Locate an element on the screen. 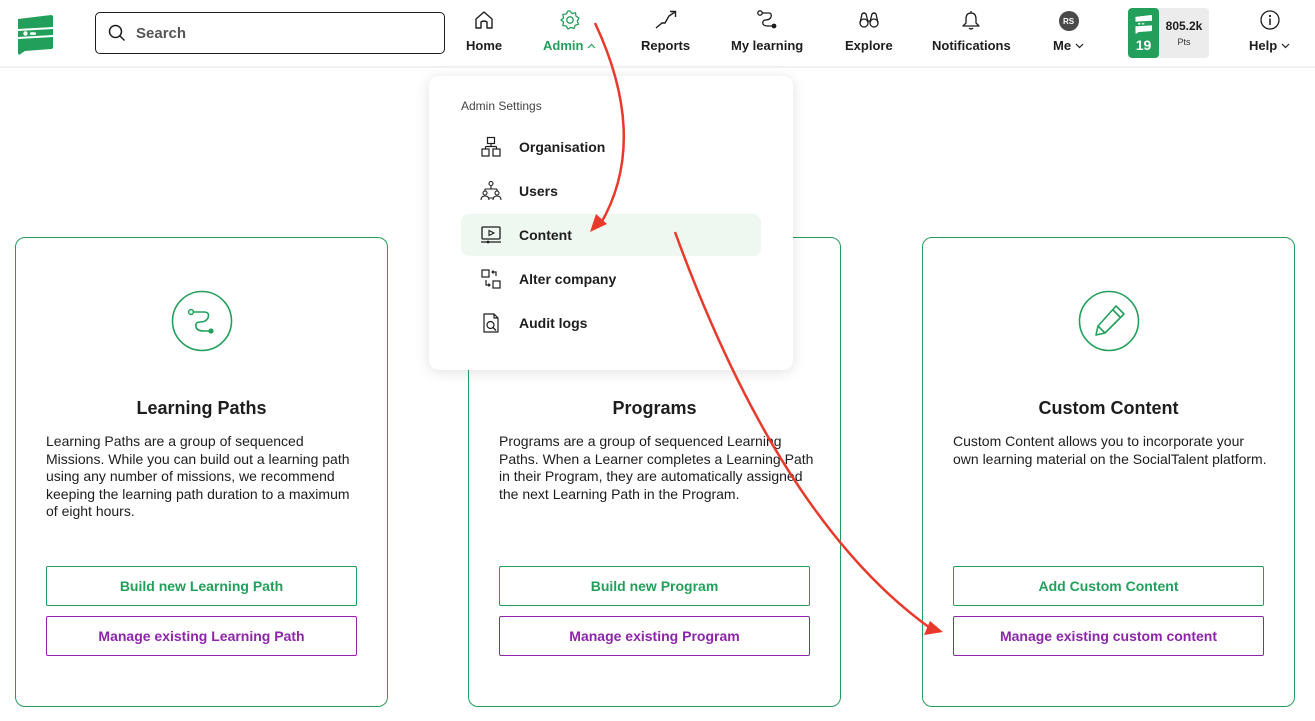 The height and width of the screenshot is (721, 1315). menu-item-content: Content is located at coordinates (611, 235).